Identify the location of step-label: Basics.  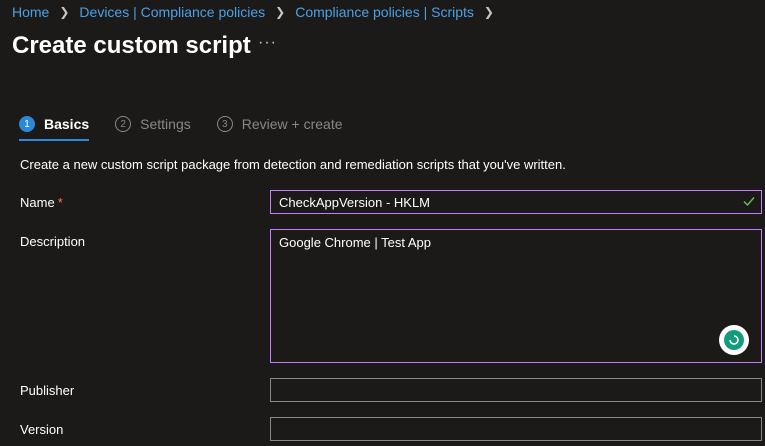
(67, 124).